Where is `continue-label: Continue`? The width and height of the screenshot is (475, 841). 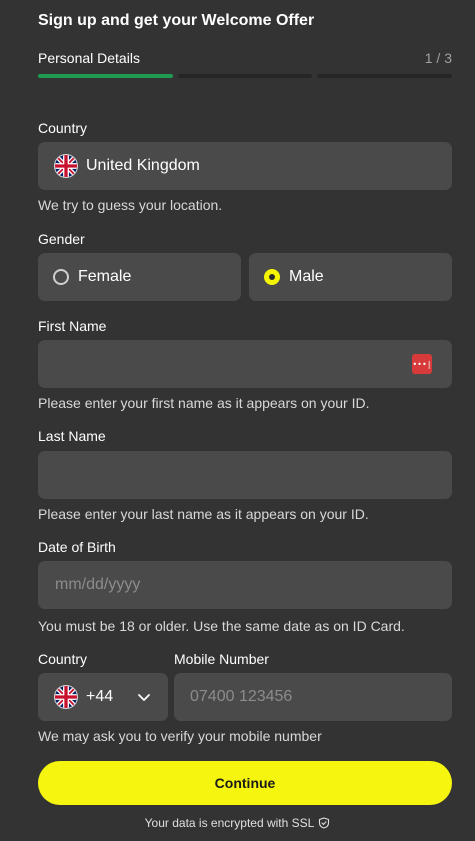
continue-label: Continue is located at coordinates (245, 783).